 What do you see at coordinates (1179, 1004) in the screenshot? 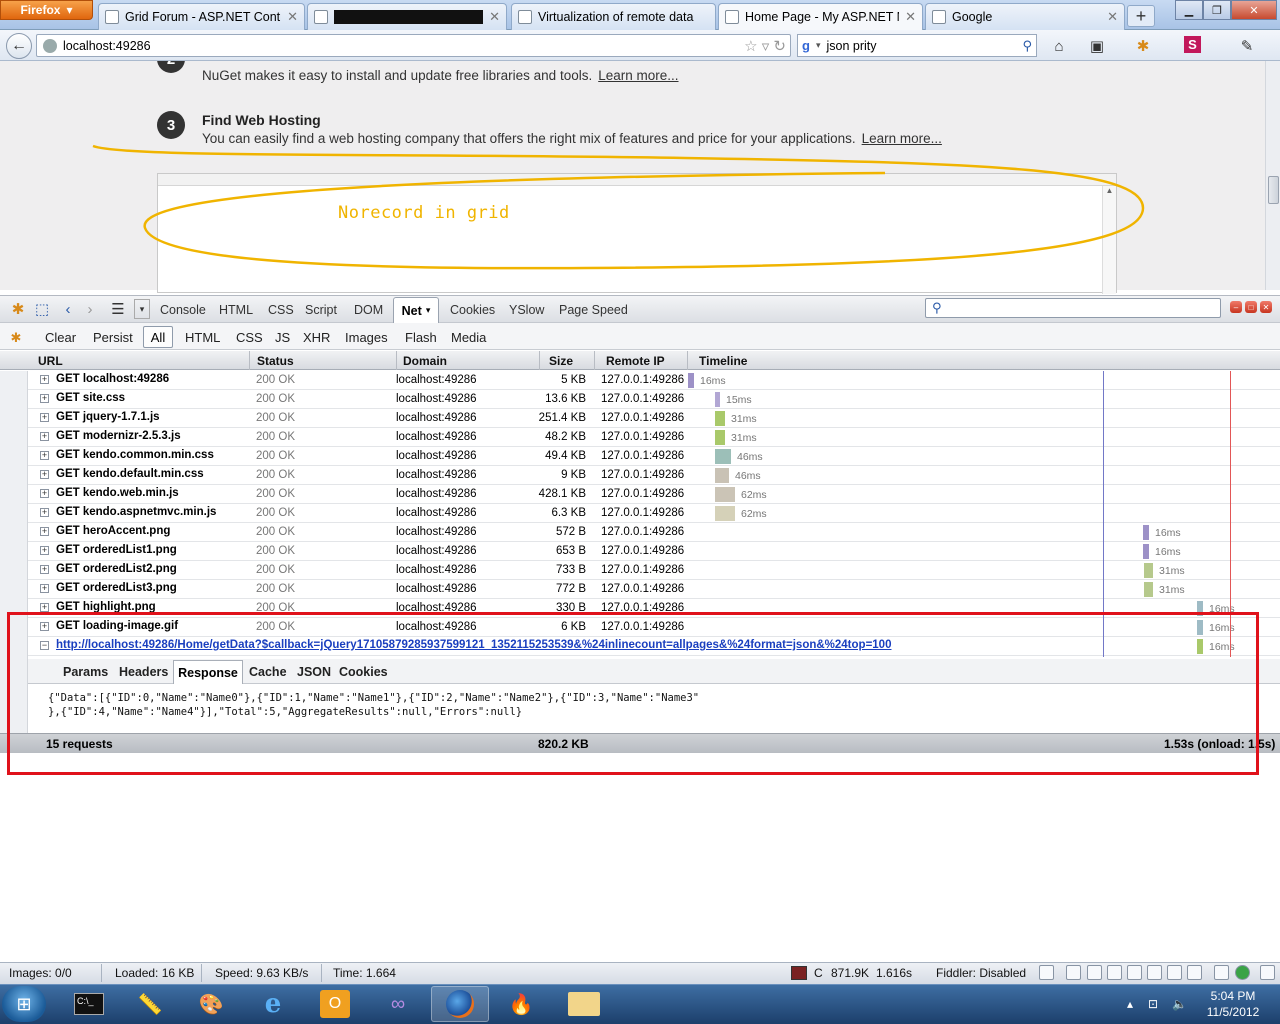
I see `tray-volume-icon: 🔈` at bounding box center [1179, 1004].